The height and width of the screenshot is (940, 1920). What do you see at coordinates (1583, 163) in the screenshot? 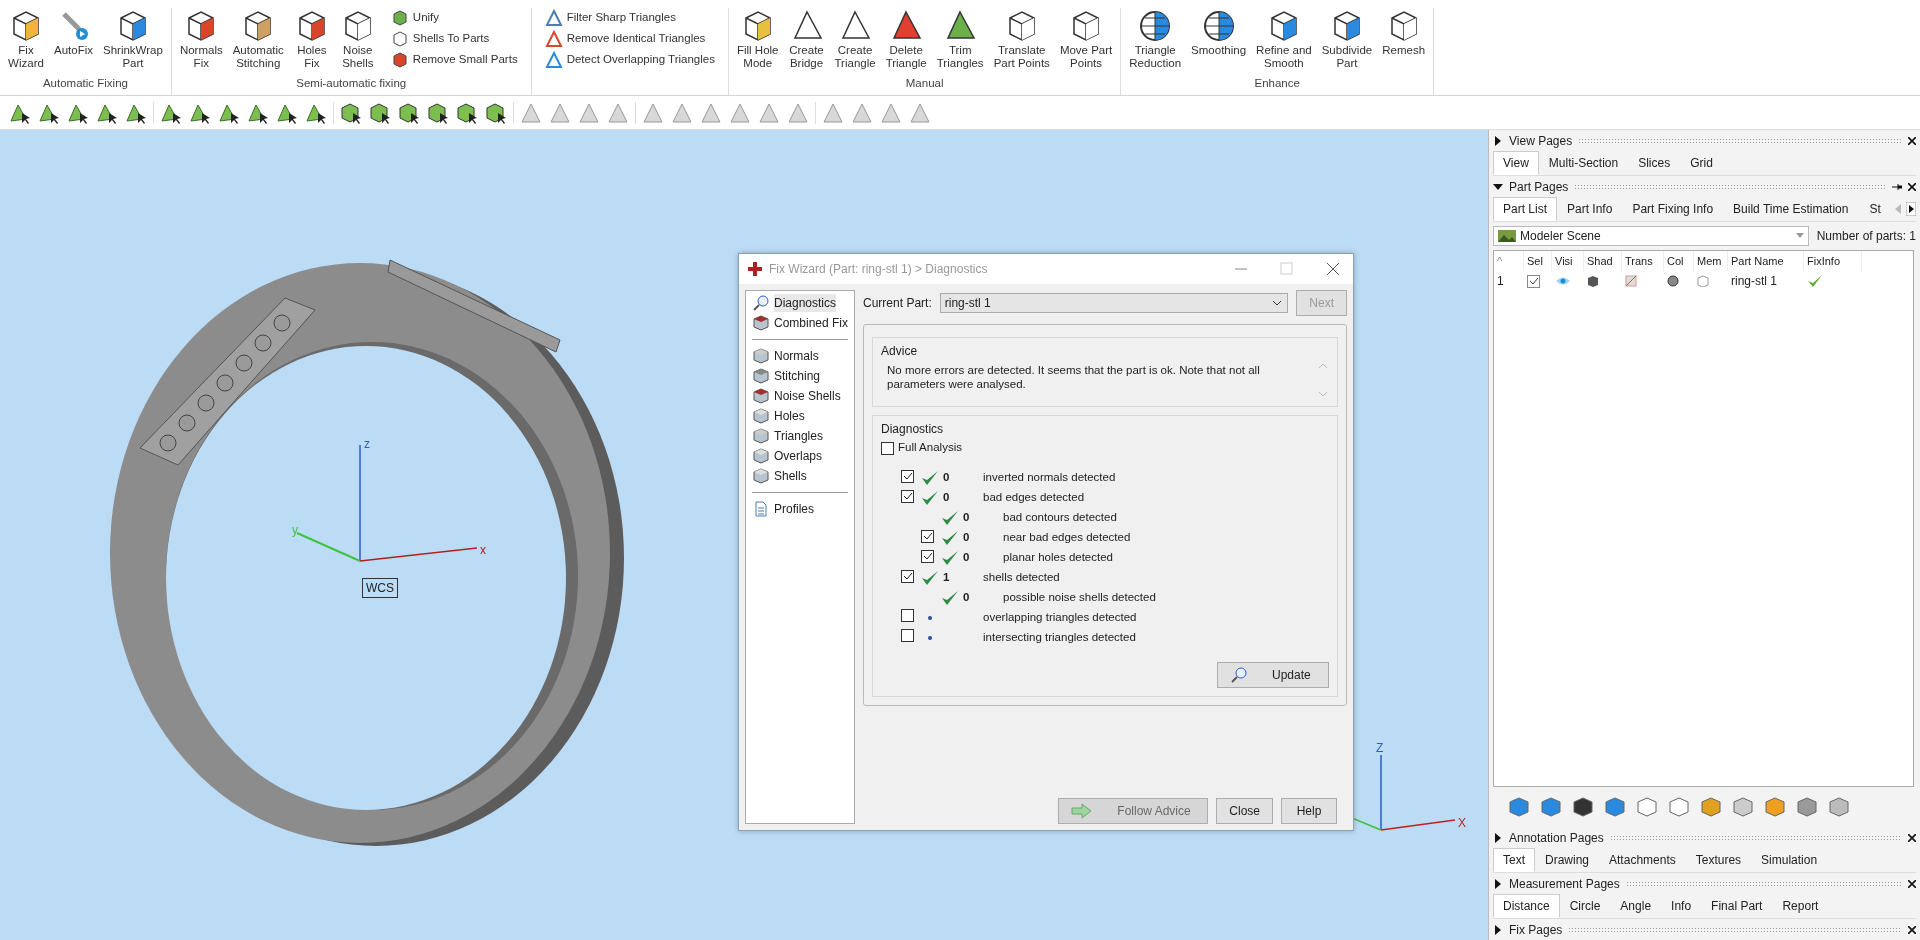
I see `tab: Multi-Section` at bounding box center [1583, 163].